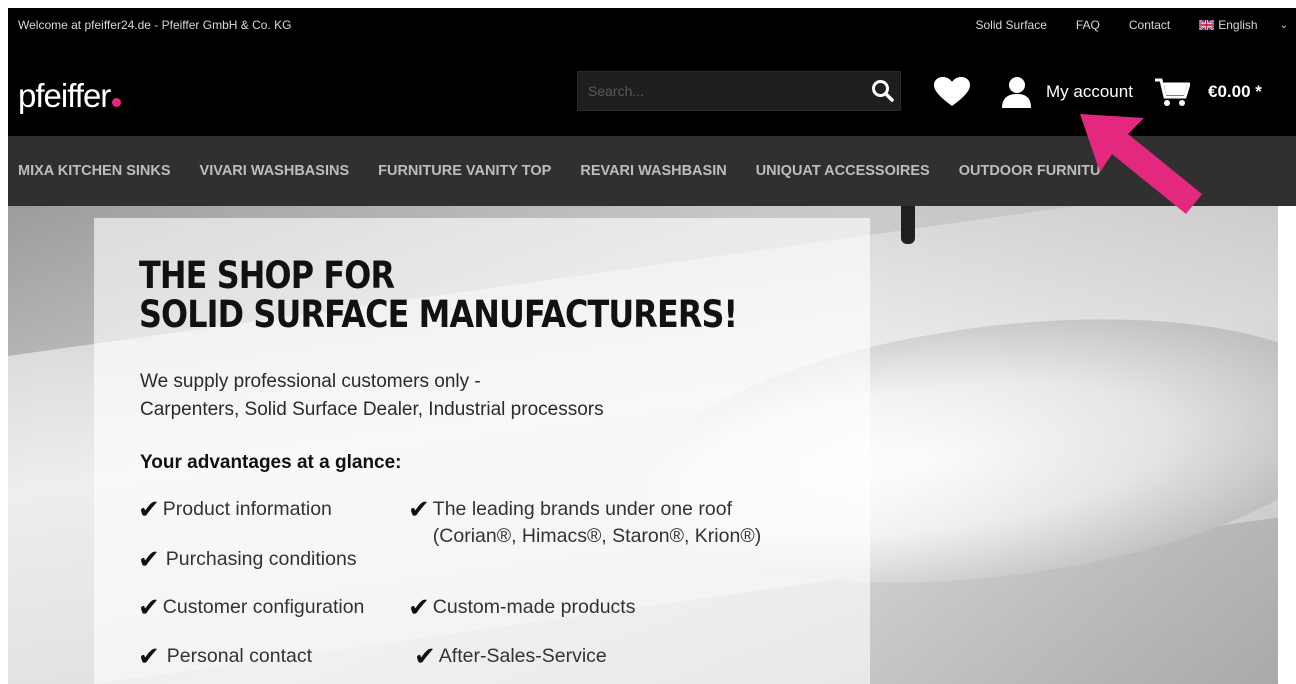 This screenshot has width=1296, height=684. What do you see at coordinates (1088, 25) in the screenshot?
I see `top-link-faq: FAQ` at bounding box center [1088, 25].